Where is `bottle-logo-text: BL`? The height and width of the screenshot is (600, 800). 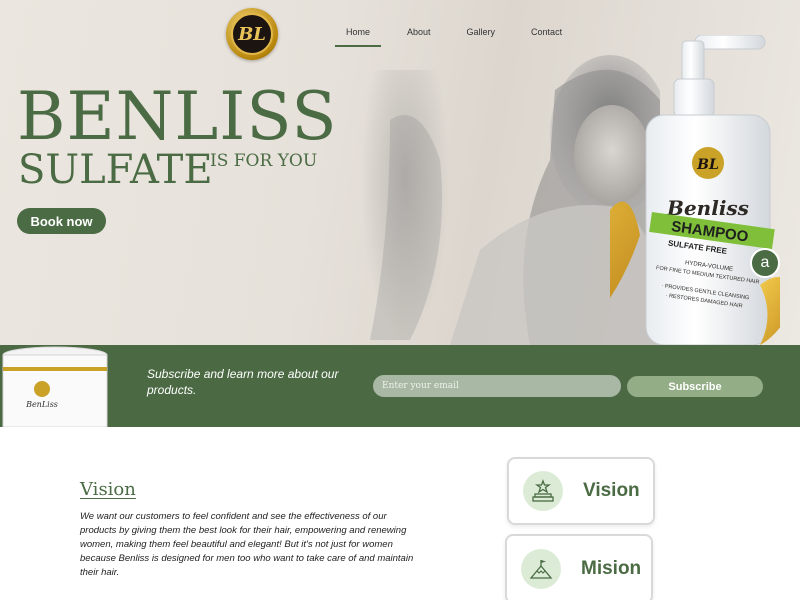 bottle-logo-text: BL is located at coordinates (707, 165).